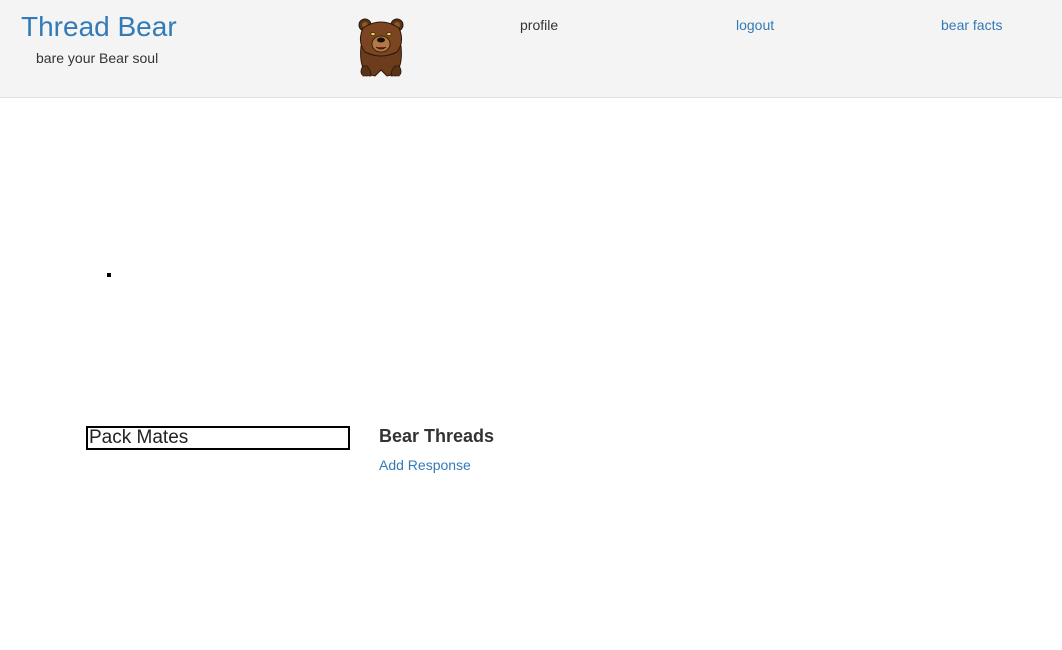 The image size is (1062, 650). I want to click on nav-logout-link: logout, so click(755, 25).